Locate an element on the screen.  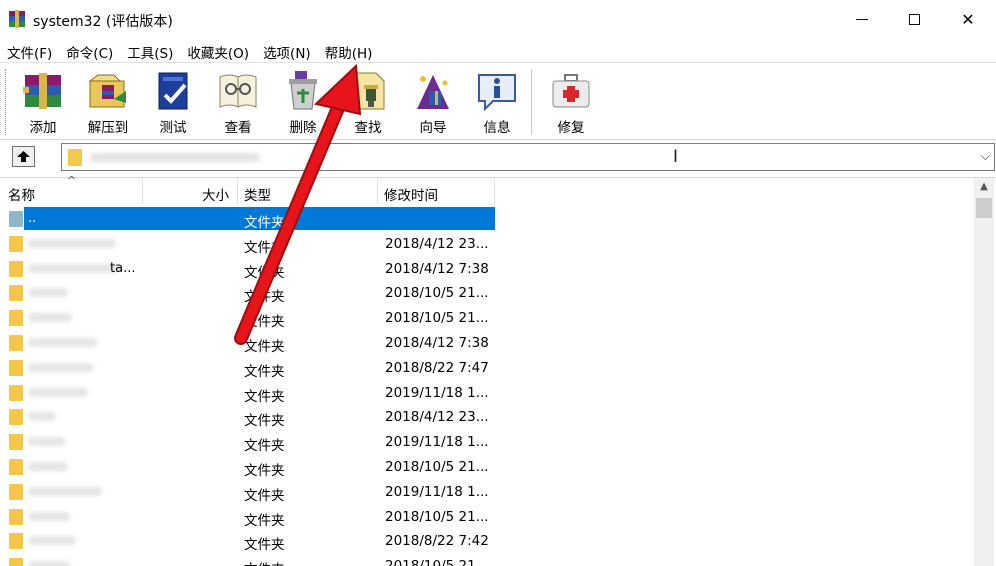
menu-file: 文件(F) is located at coordinates (29, 50).